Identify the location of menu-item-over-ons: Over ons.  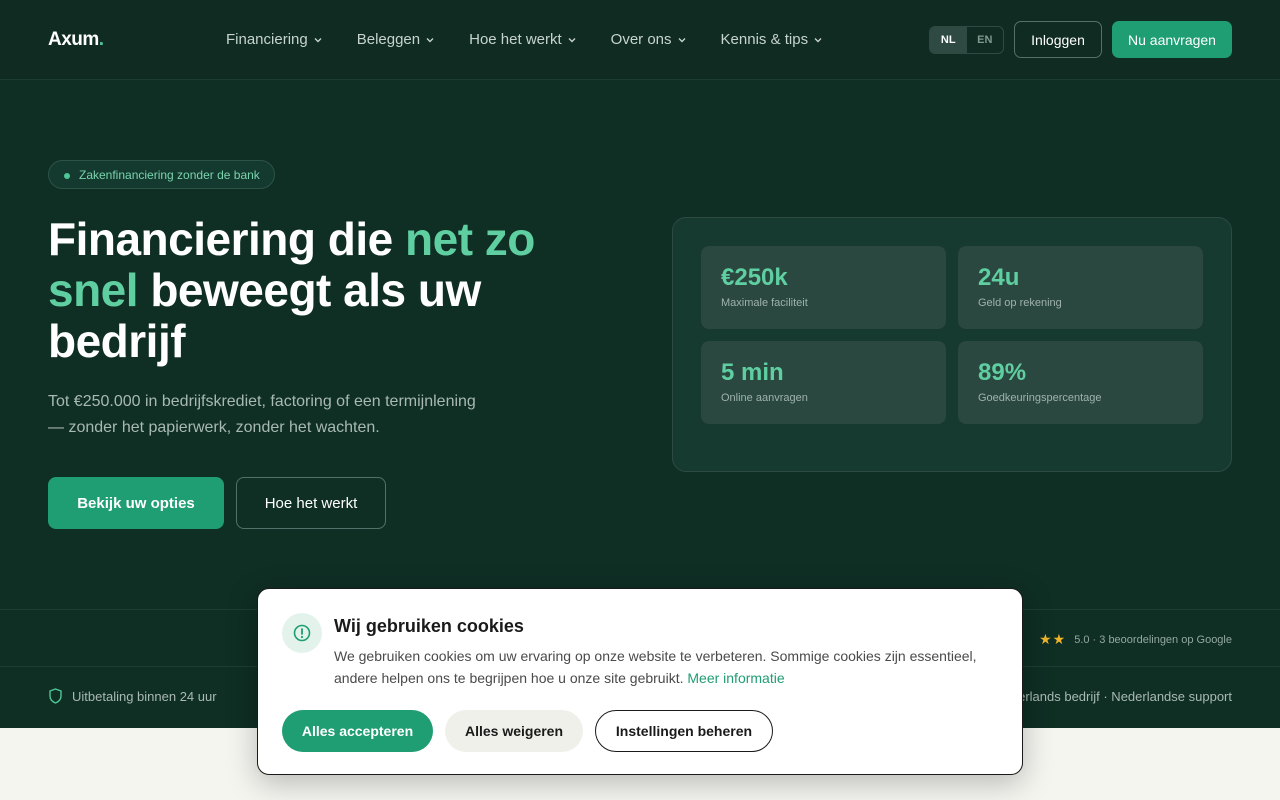
(649, 39).